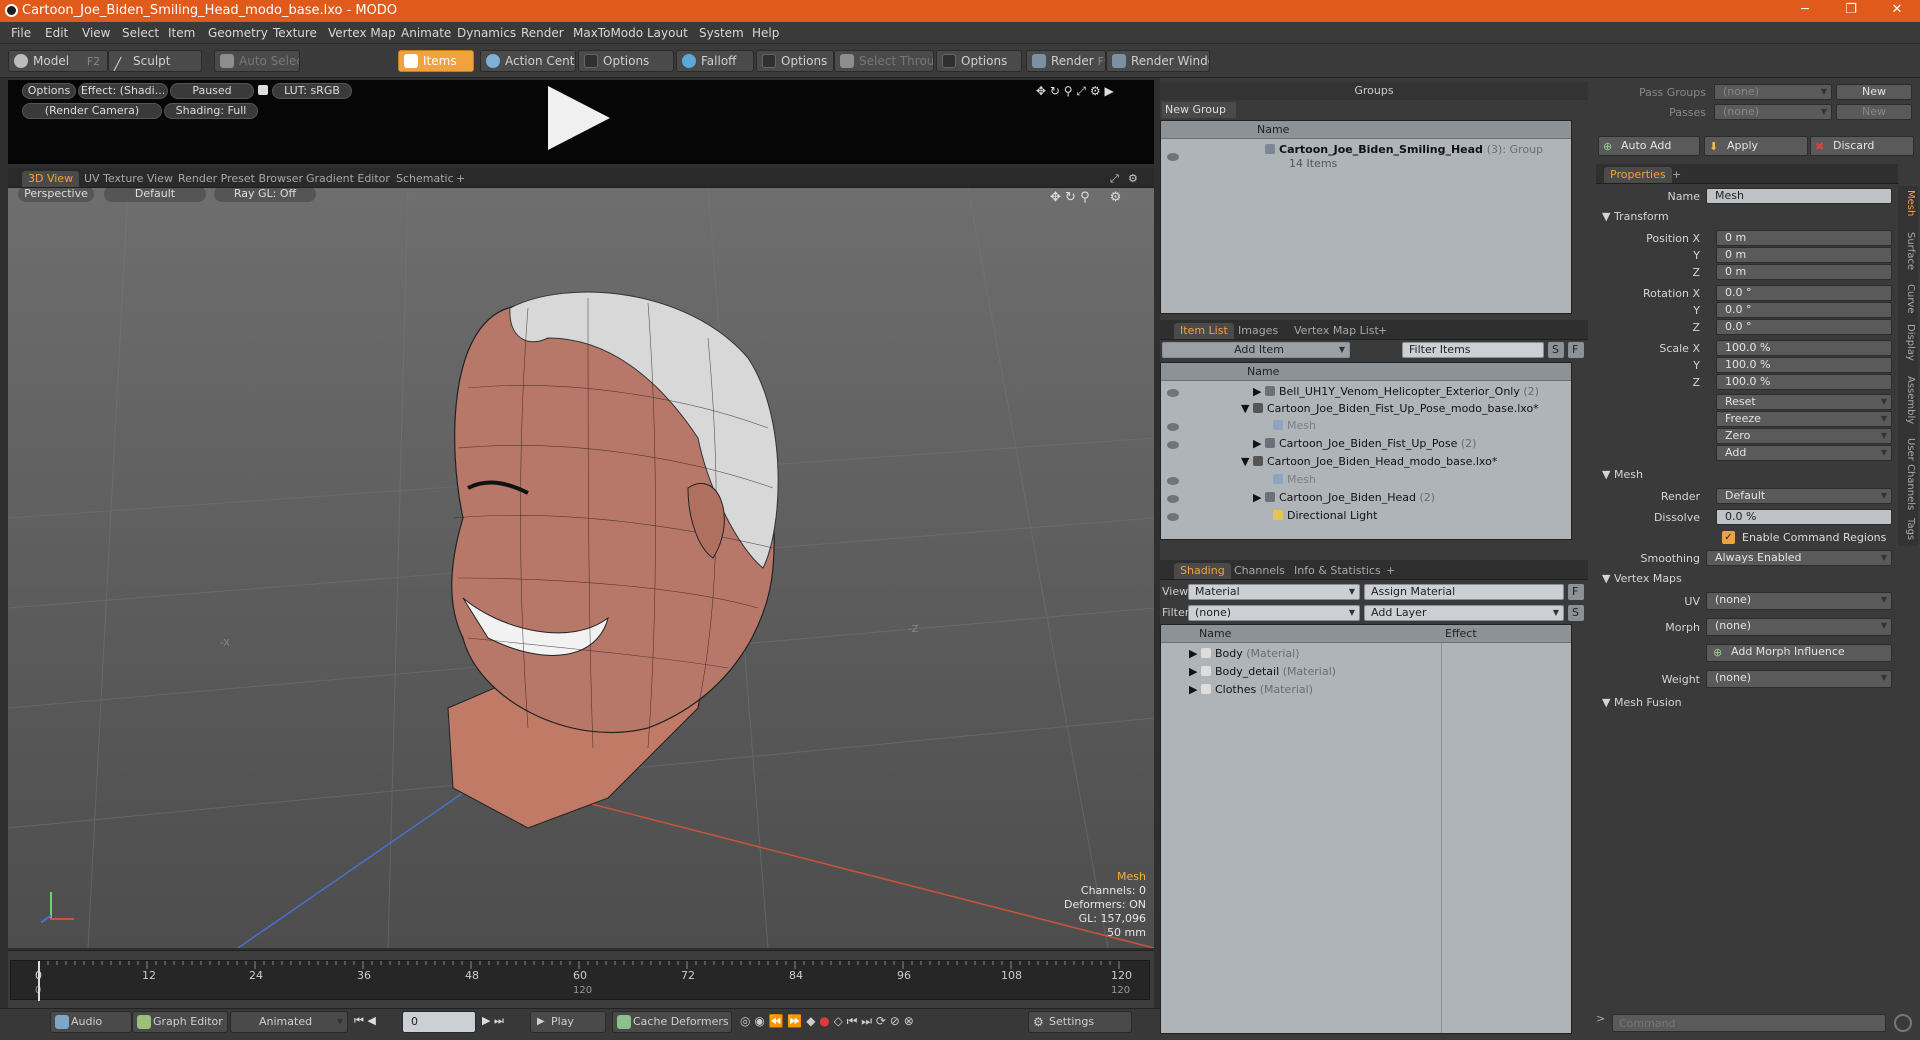 The image size is (1920, 1040). What do you see at coordinates (1804, 382) in the screenshot?
I see `scale-z-field: 100.0 %` at bounding box center [1804, 382].